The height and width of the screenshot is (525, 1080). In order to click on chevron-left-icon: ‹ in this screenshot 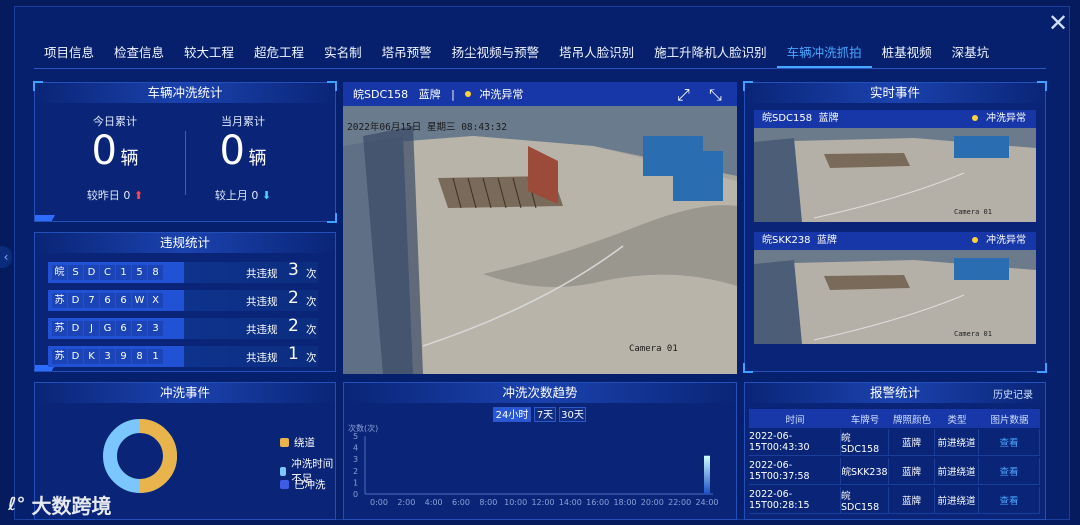, I will do `click(6, 257)`.